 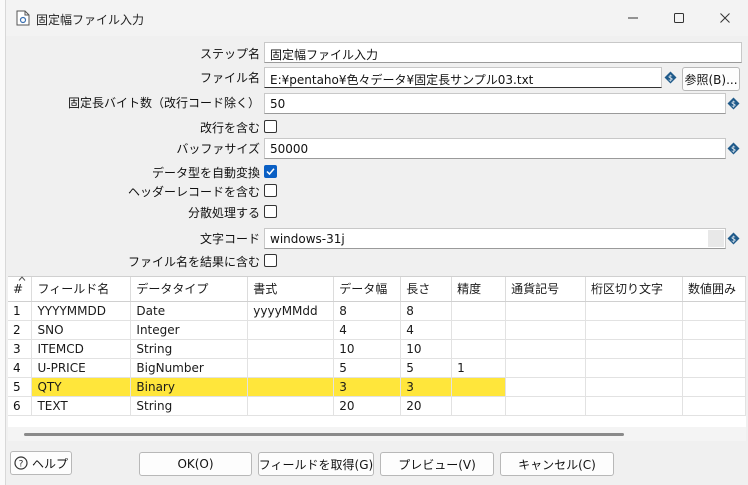 What do you see at coordinates (716, 238) in the screenshot?
I see `combo-dropdown-area` at bounding box center [716, 238].